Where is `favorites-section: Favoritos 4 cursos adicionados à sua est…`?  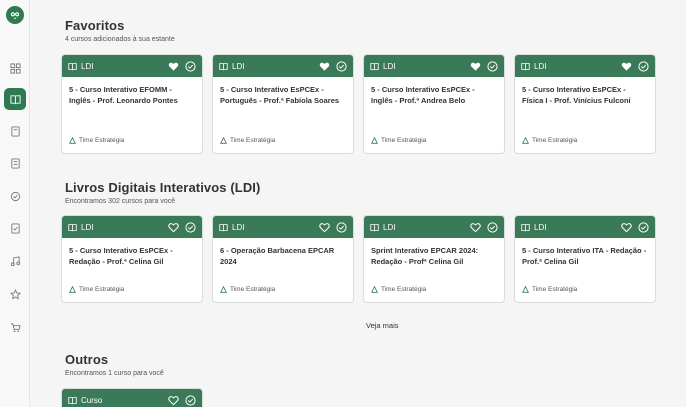 favorites-section: Favoritos 4 cursos adicionados à sua est… is located at coordinates (120, 30).